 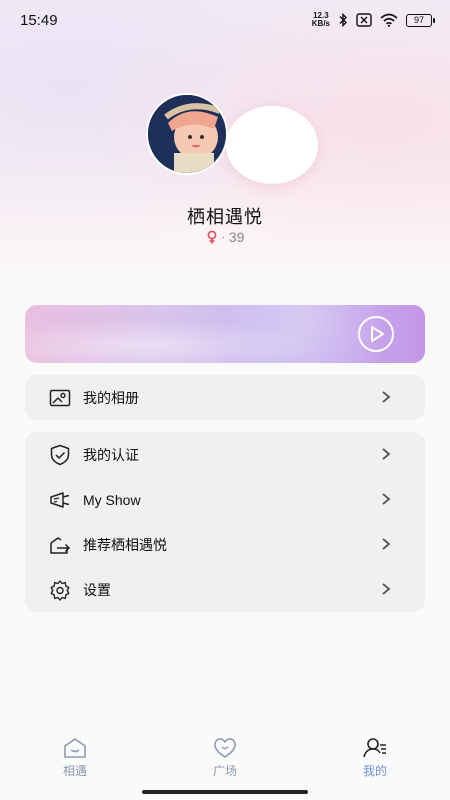 What do you see at coordinates (374, 771) in the screenshot?
I see `tab-mine-label: 我的` at bounding box center [374, 771].